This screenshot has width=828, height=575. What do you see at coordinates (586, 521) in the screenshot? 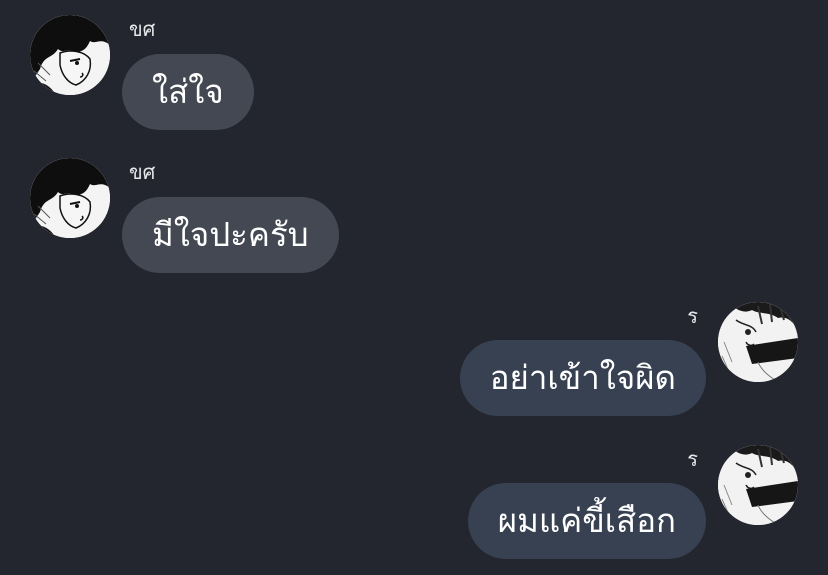
I see `message-bubble: ผมแค่ขี้เสือก` at bounding box center [586, 521].